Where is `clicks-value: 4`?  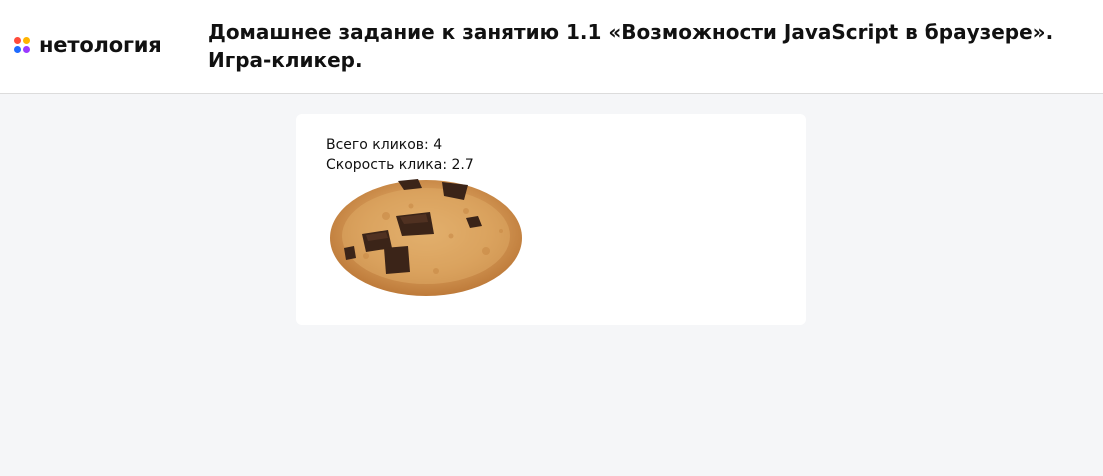 clicks-value: 4 is located at coordinates (438, 145).